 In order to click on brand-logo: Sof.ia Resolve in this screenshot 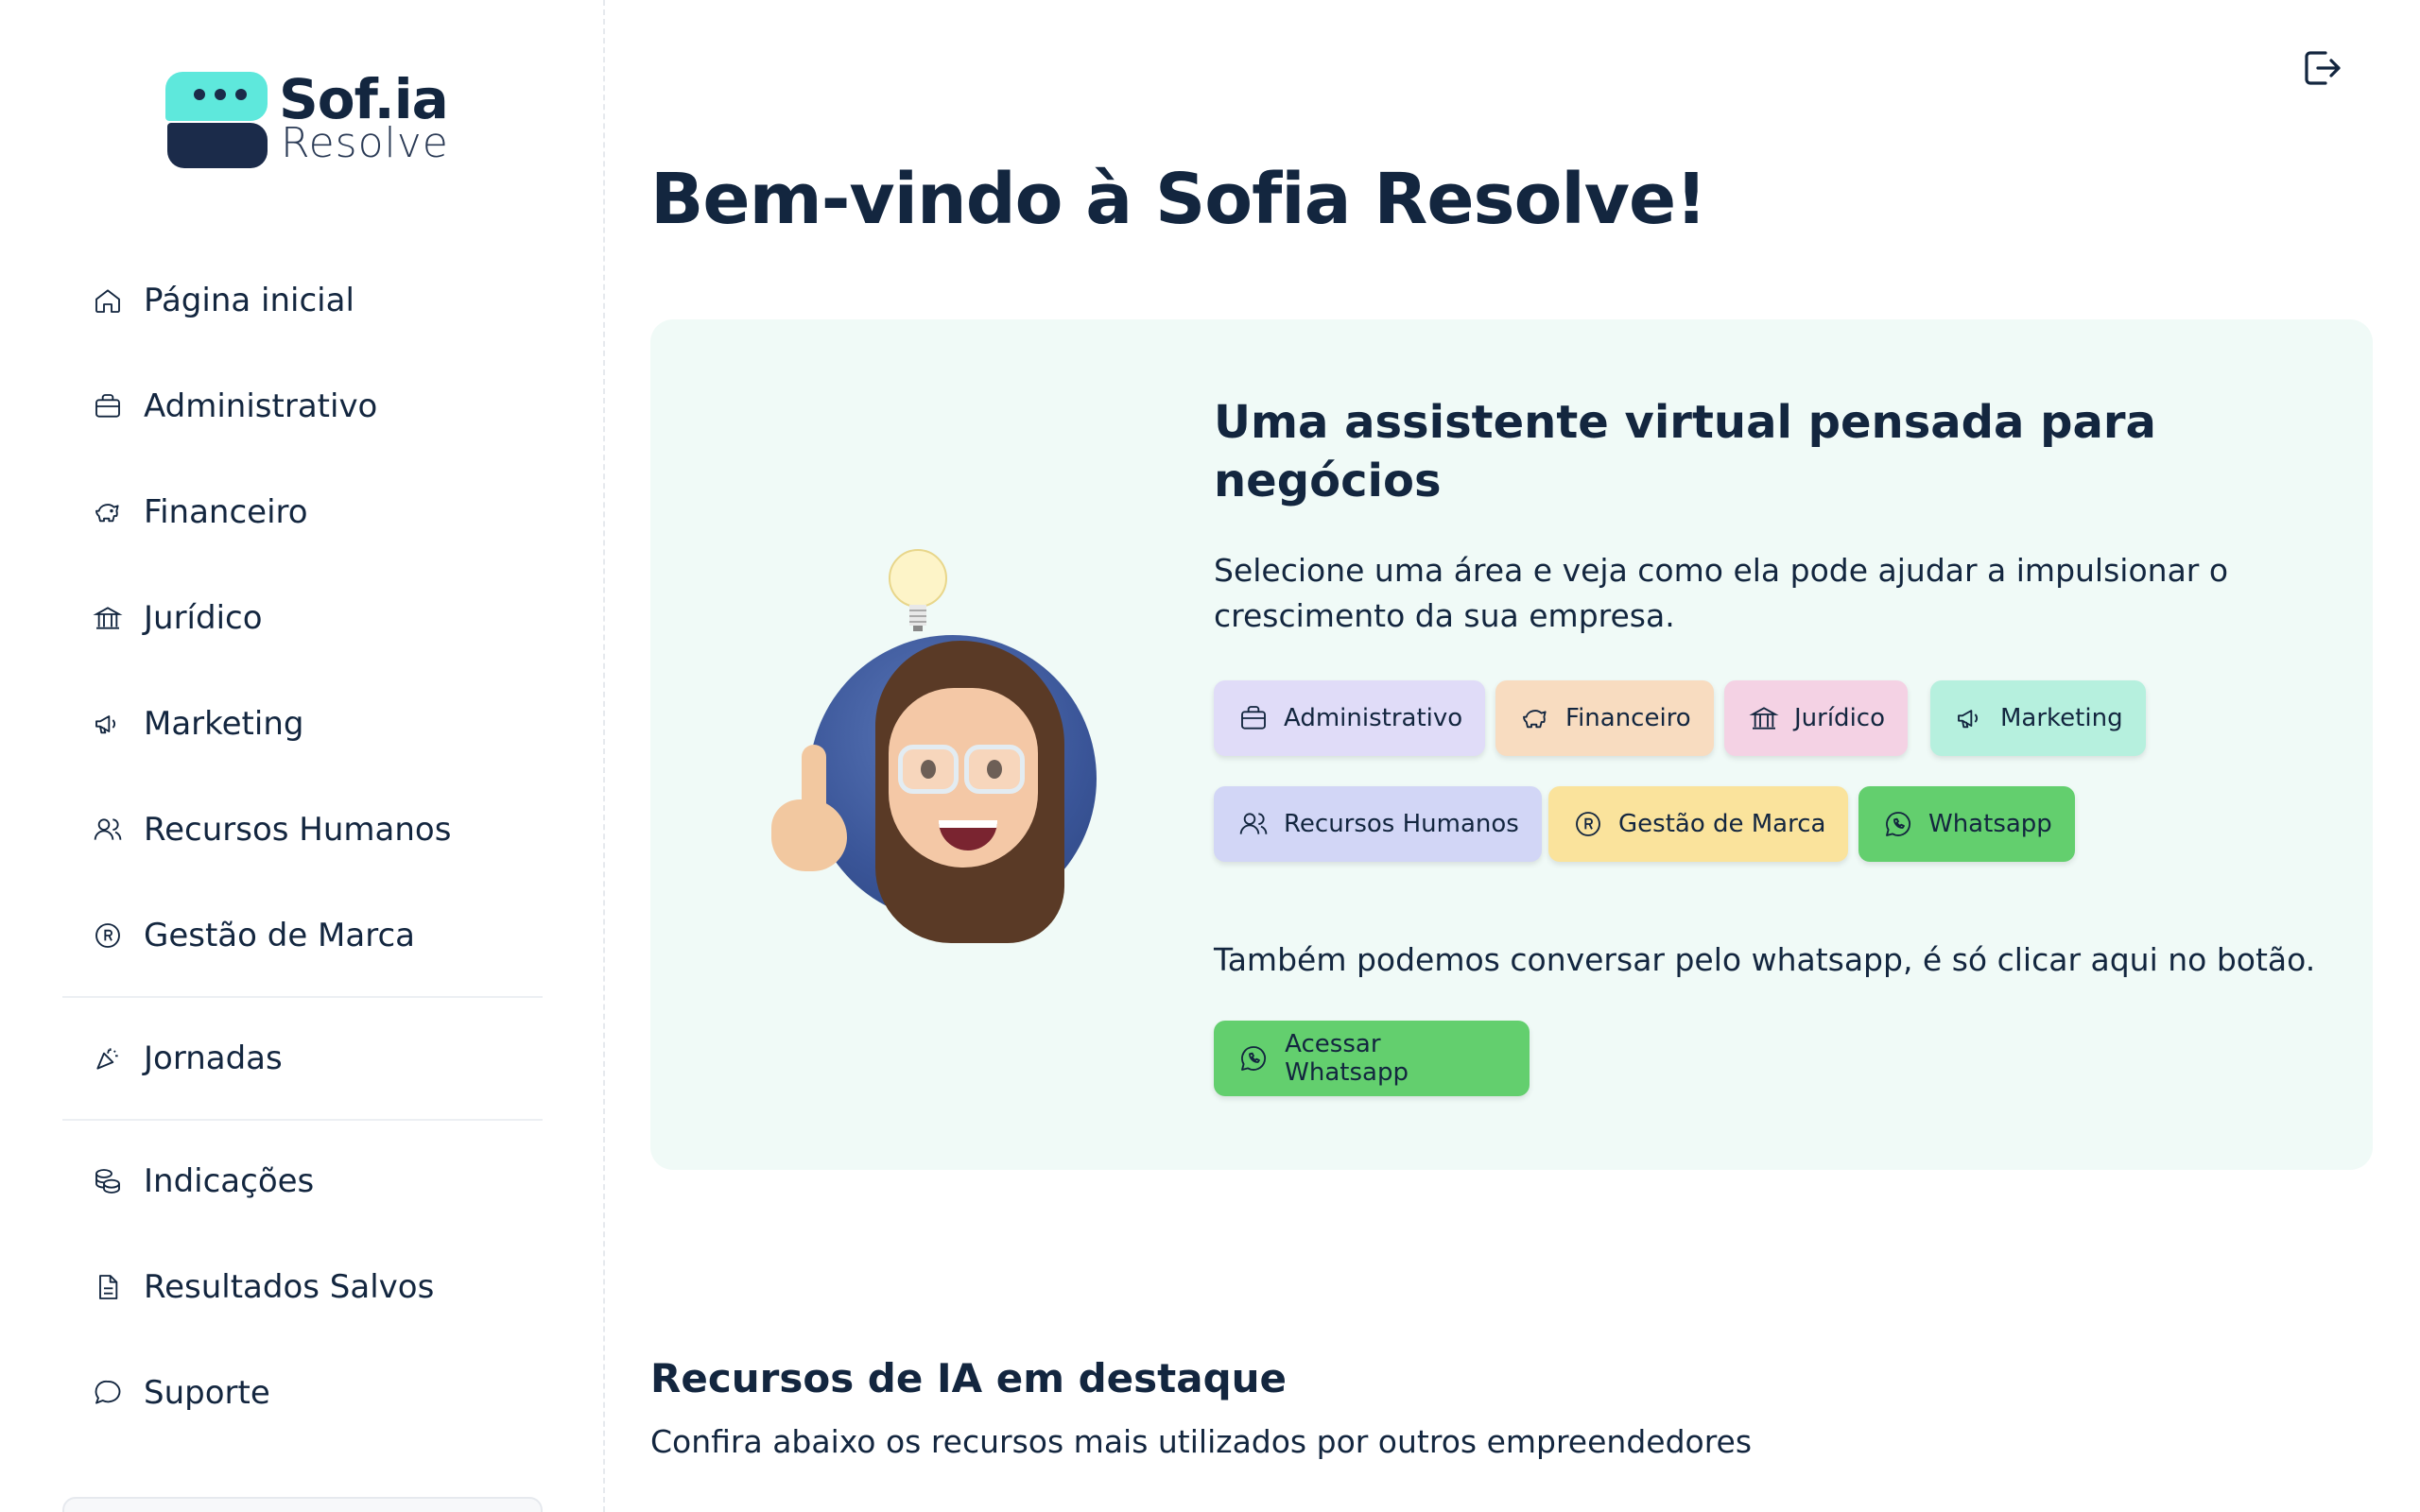, I will do `click(307, 120)`.